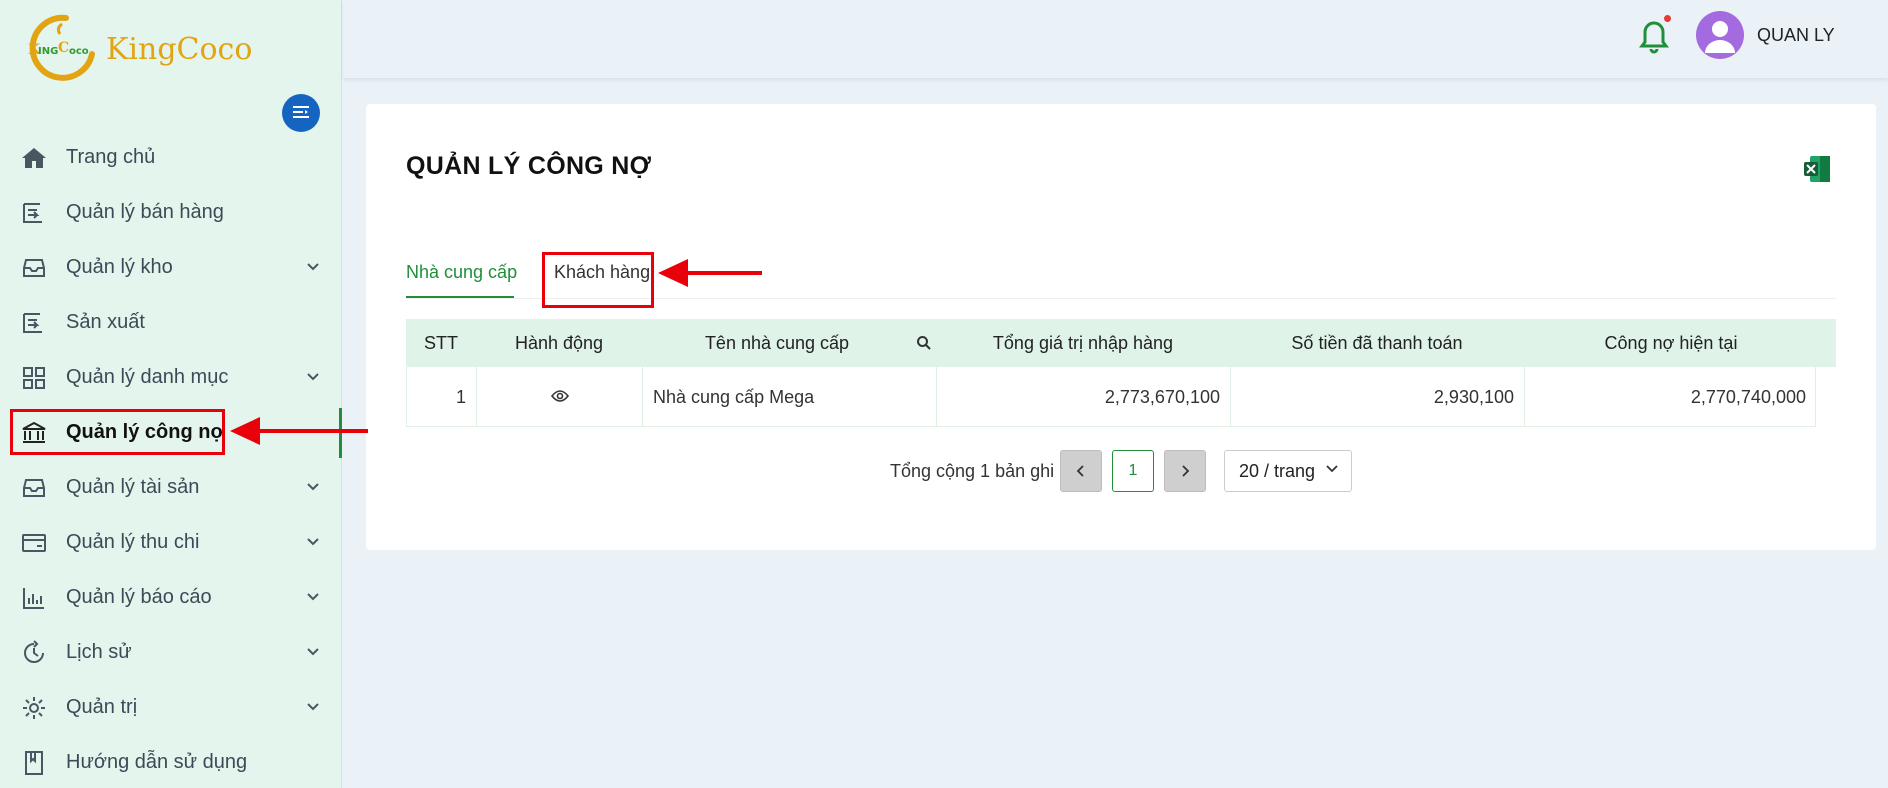 The image size is (1888, 788). I want to click on notification-dot, so click(1667, 18).